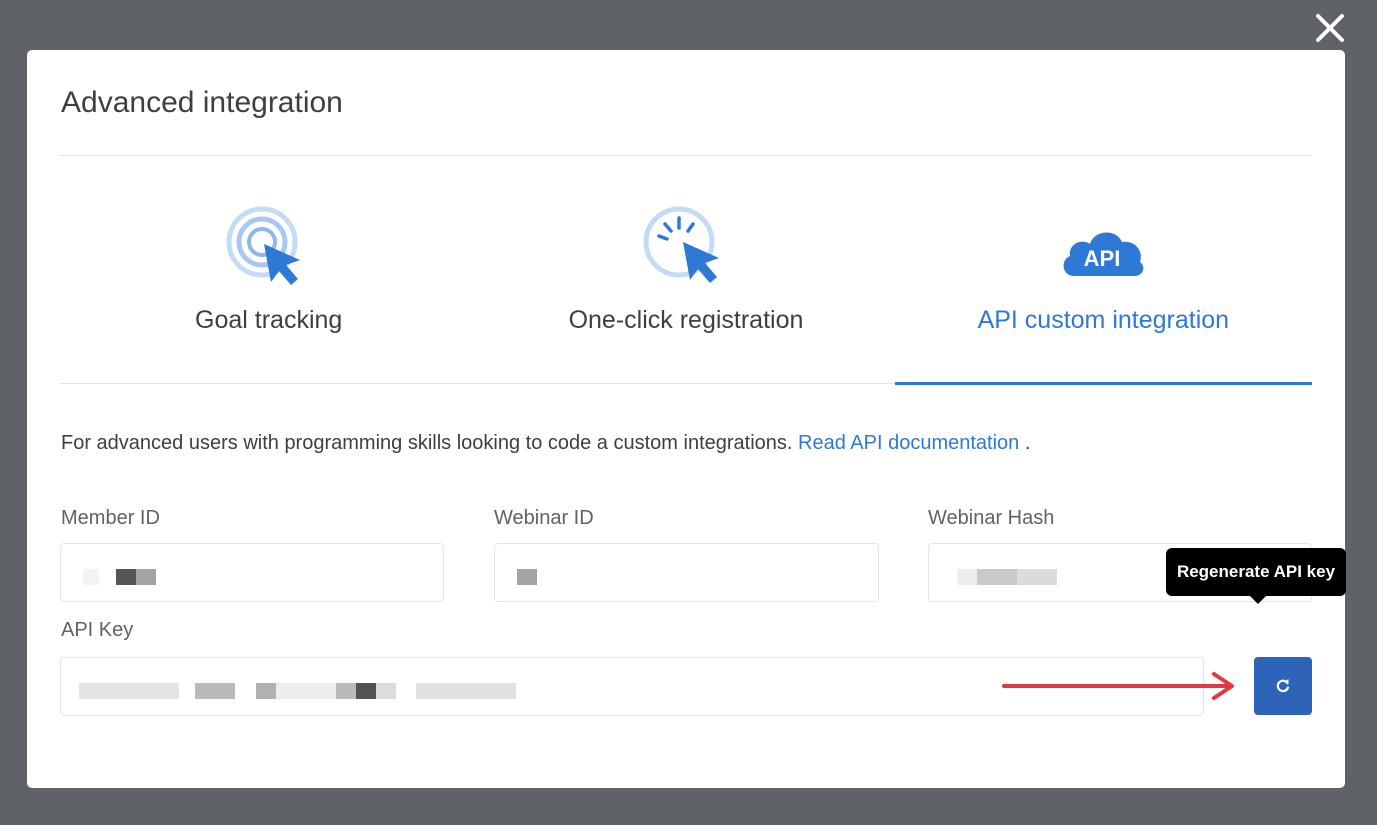 The height and width of the screenshot is (825, 1377). I want to click on target-cursor-icon, so click(269, 247).